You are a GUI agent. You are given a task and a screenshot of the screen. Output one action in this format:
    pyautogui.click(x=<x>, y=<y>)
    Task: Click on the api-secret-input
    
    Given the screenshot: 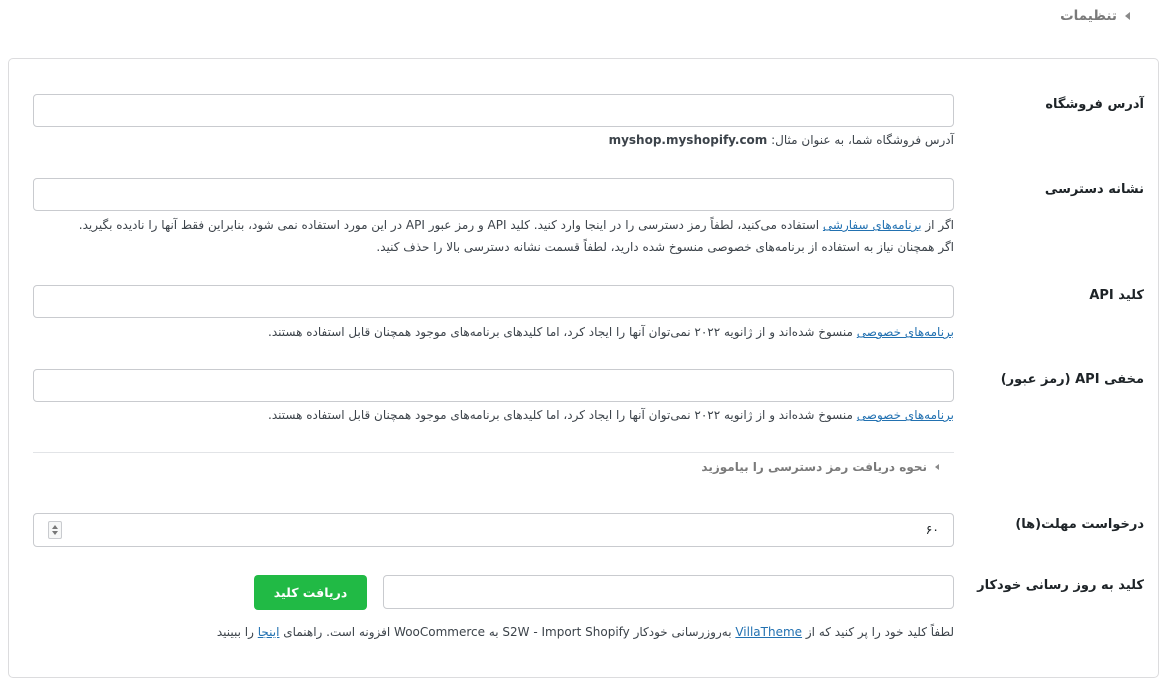 What is the action you would take?
    pyautogui.click(x=493, y=385)
    